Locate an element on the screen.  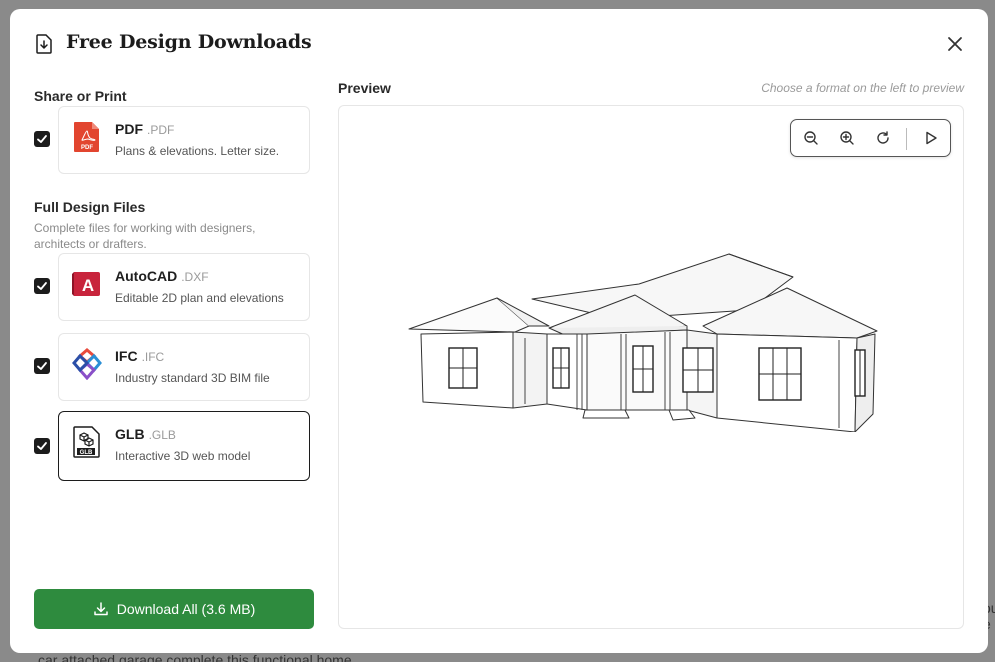
zoom-out-icon is located at coordinates (811, 138).